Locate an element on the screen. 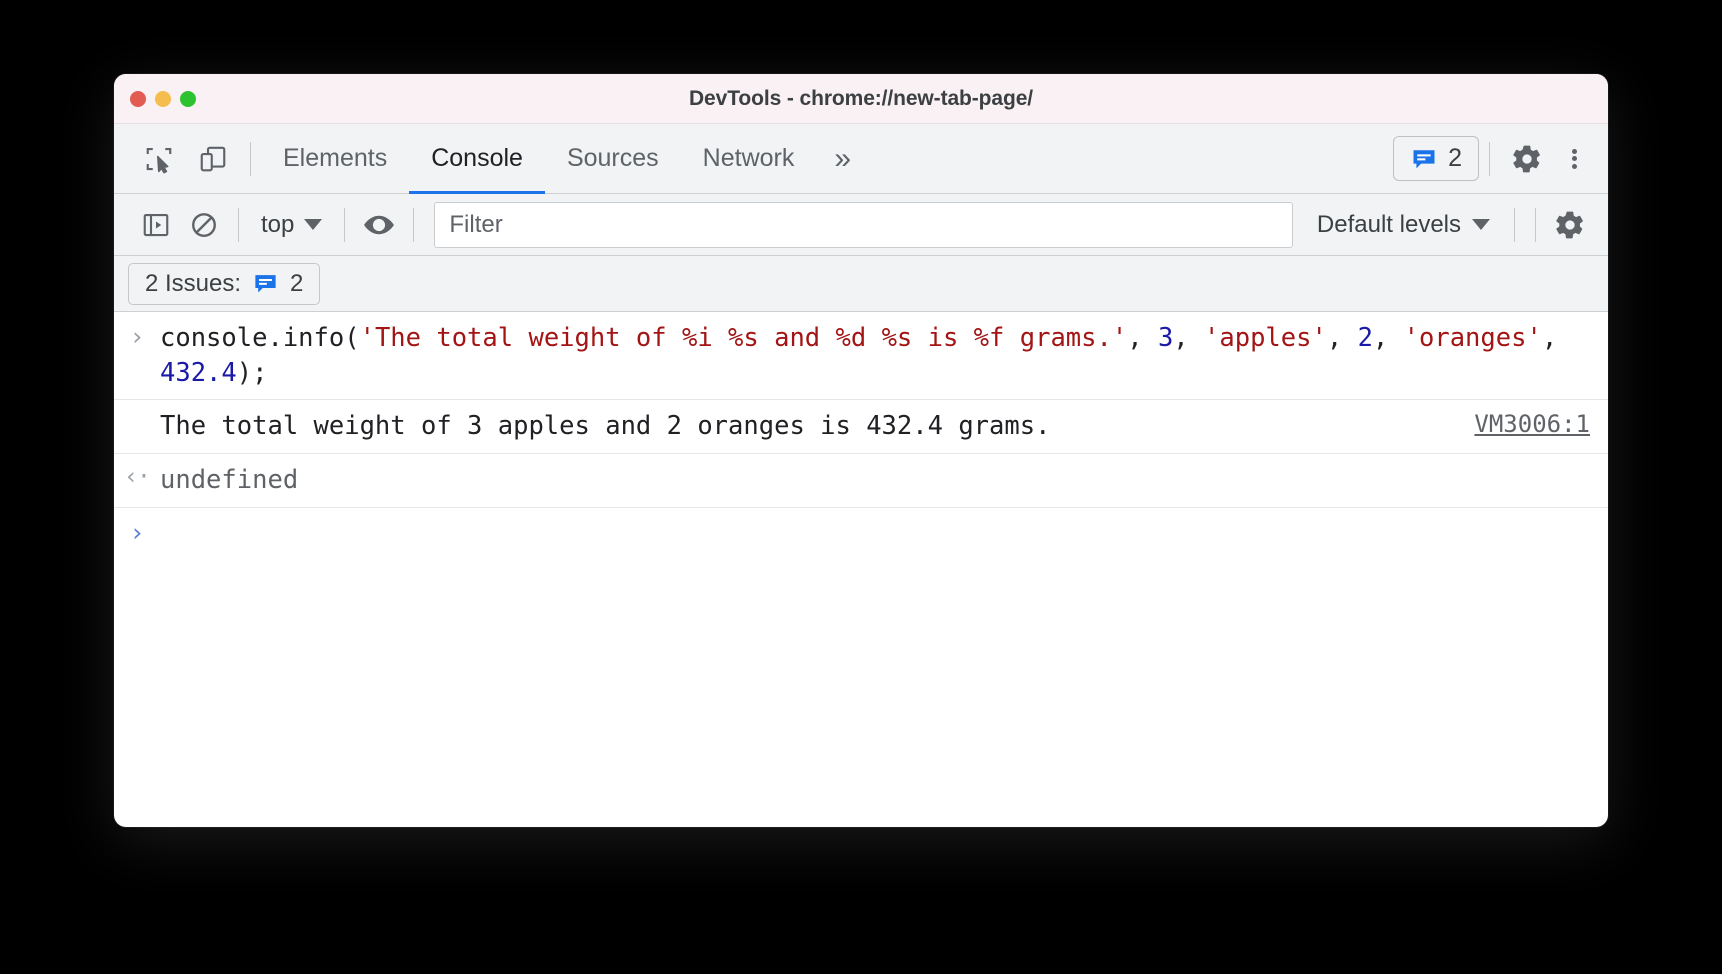 Image resolution: width=1722 pixels, height=974 pixels. code-token-num: 2 is located at coordinates (1365, 338).